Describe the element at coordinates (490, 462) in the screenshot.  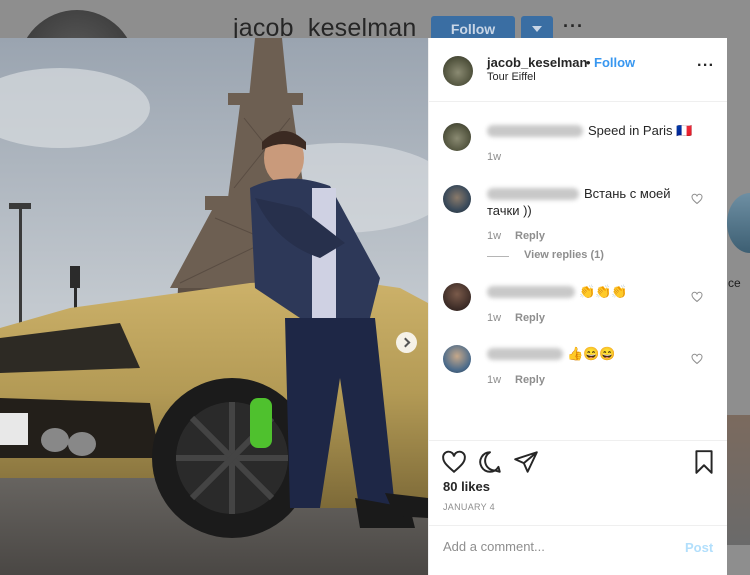
I see `comment-bubble-icon` at that location.